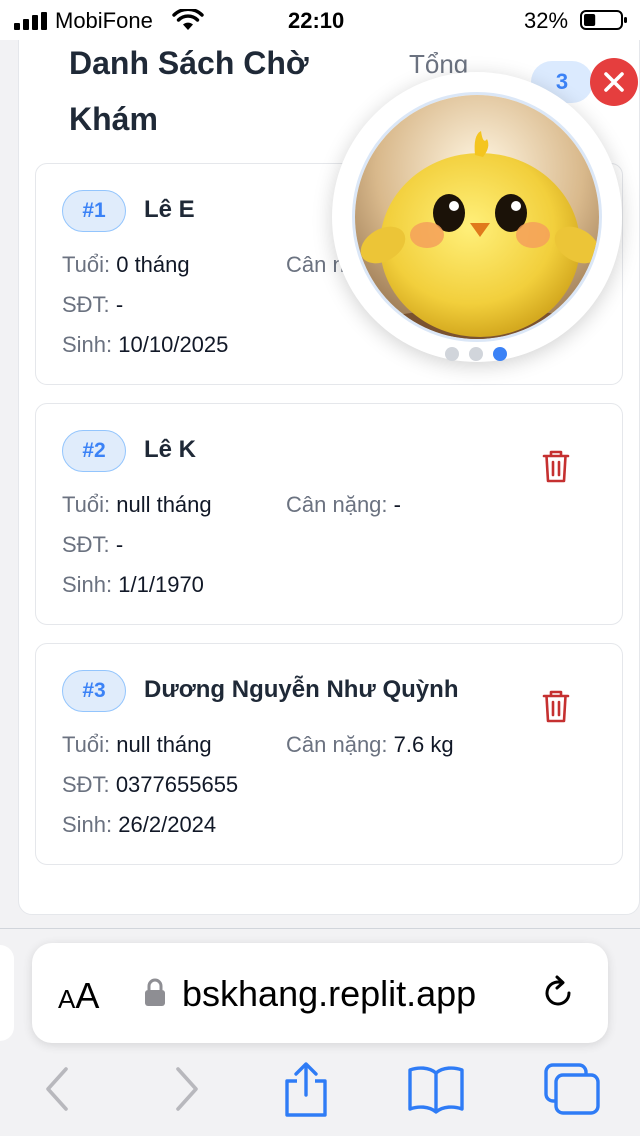 The height and width of the screenshot is (1136, 640). Describe the element at coordinates (67, 999) in the screenshot. I see `text-size-small-a: A` at that location.